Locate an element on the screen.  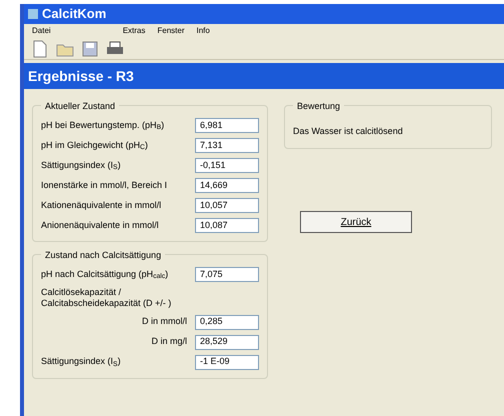
field-label: pH im Gleichgewicht (pH$_{C}$) is located at coordinates (94, 145).